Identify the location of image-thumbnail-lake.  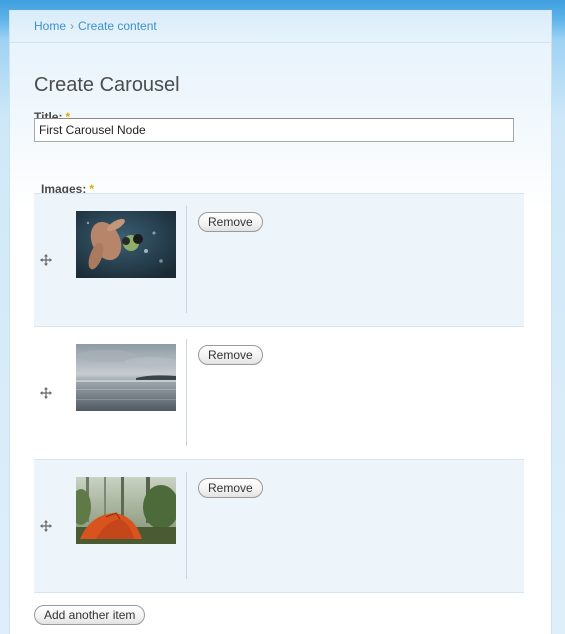
(126, 377).